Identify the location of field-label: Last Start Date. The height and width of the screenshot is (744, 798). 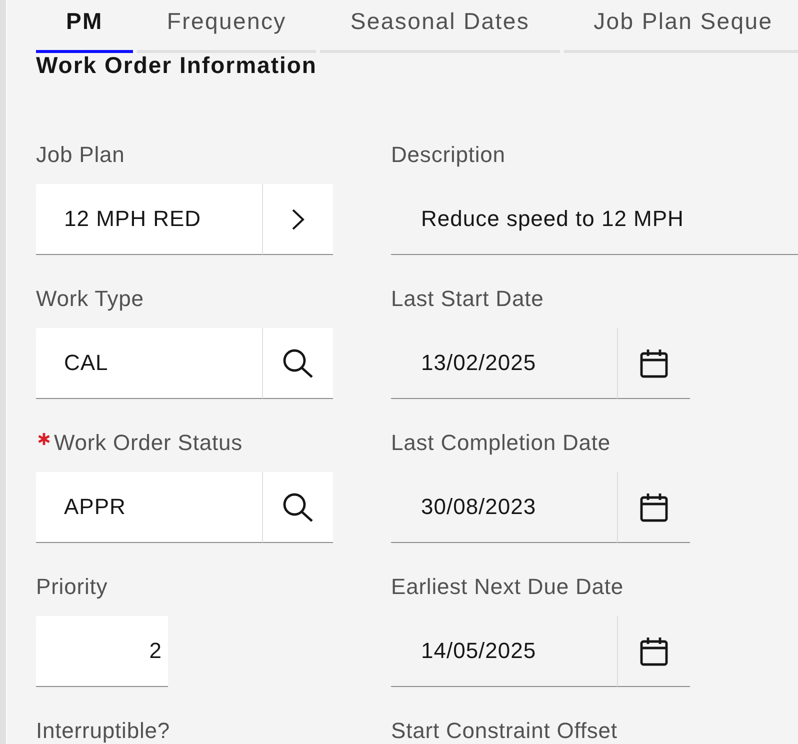
(467, 299).